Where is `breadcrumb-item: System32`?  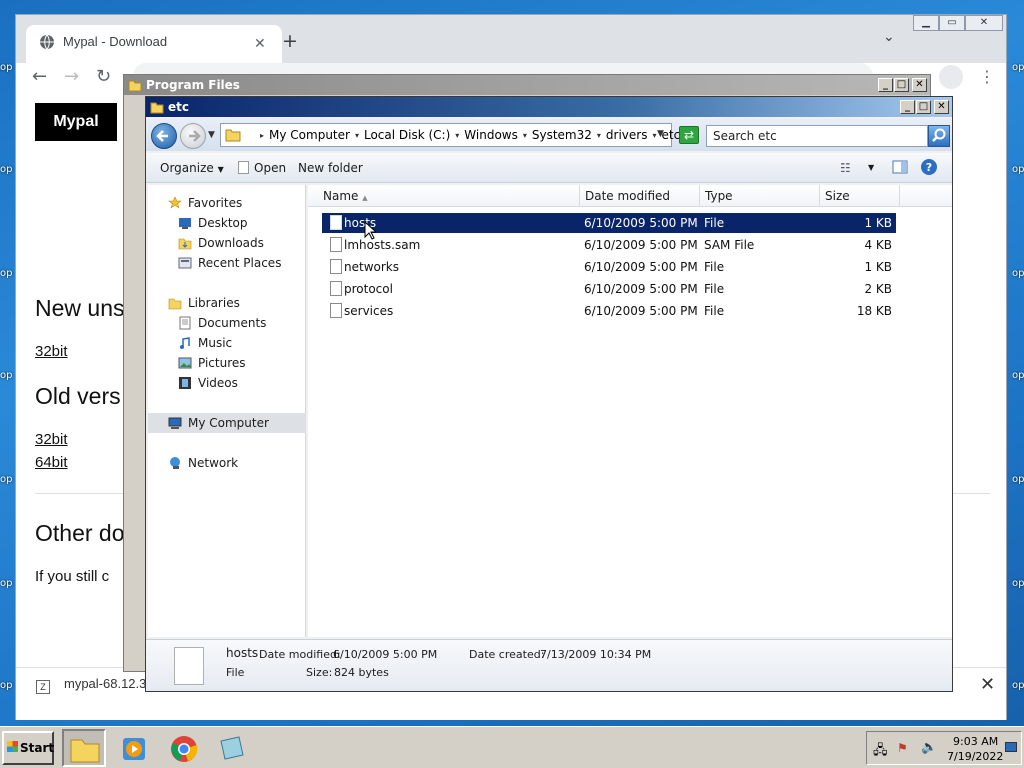
breadcrumb-item: System32 is located at coordinates (562, 135).